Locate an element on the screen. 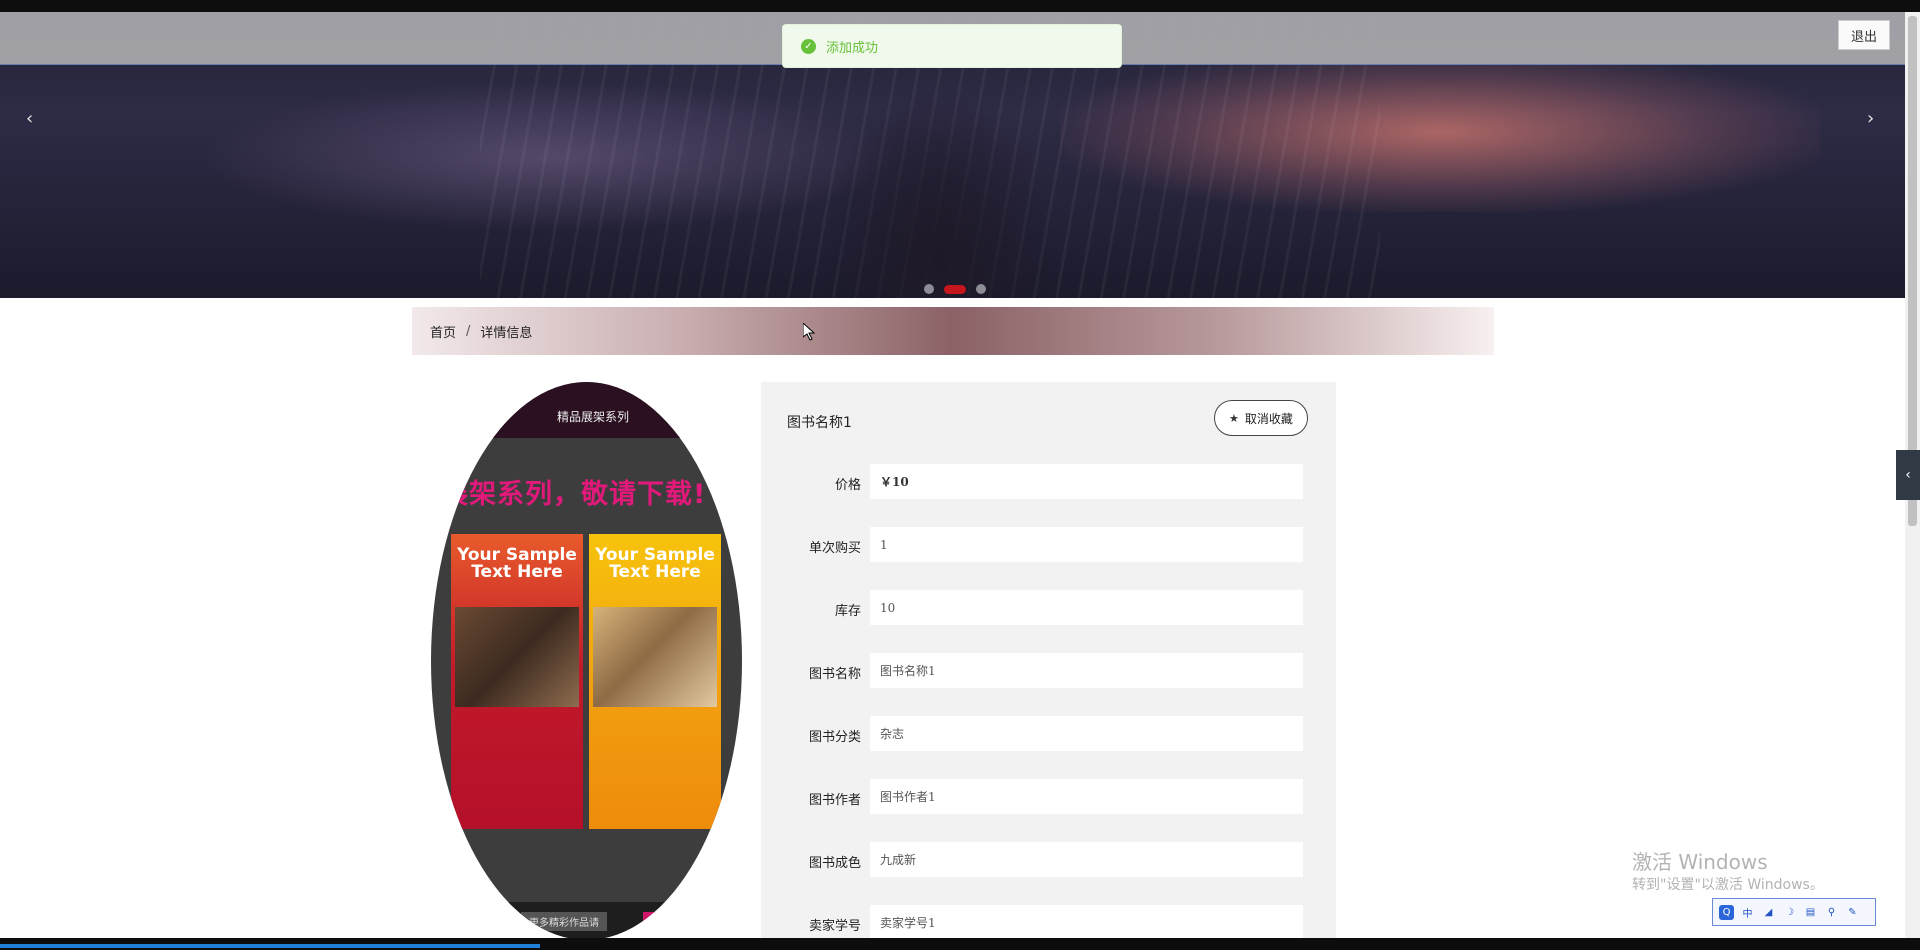 The image size is (1920, 950). success-toast: ✓ 添加成功 is located at coordinates (952, 46).